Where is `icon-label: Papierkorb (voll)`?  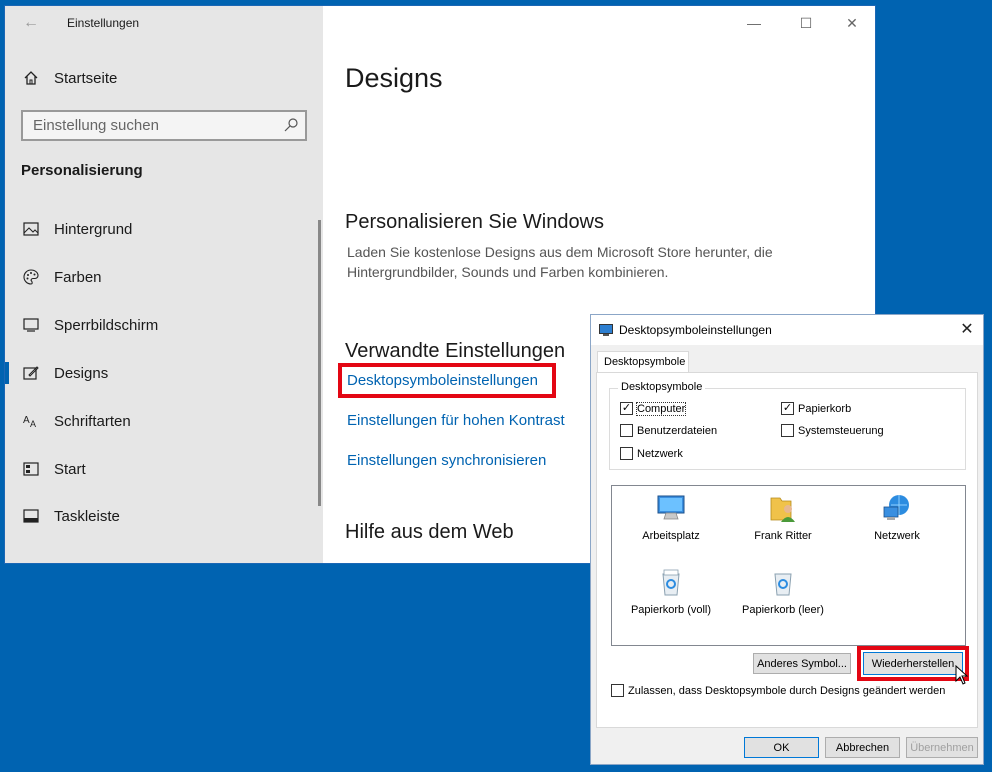
icon-label: Papierkorb (voll) is located at coordinates (671, 610).